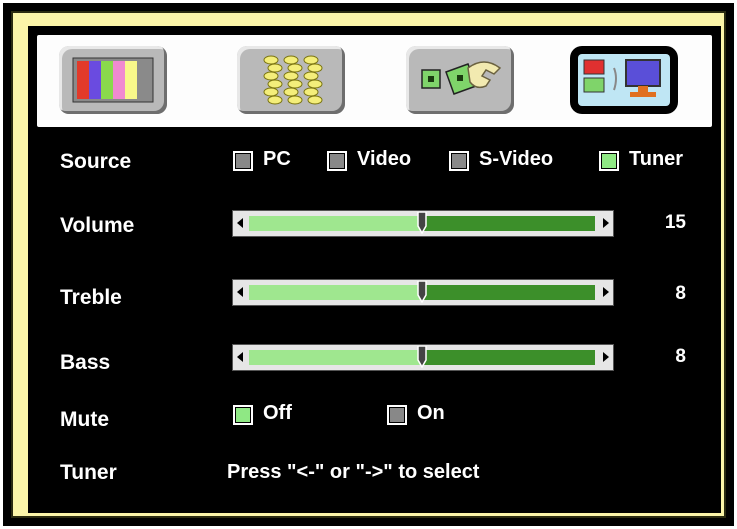 The width and height of the screenshot is (737, 529). I want to click on treble-label: Treble, so click(91, 297).